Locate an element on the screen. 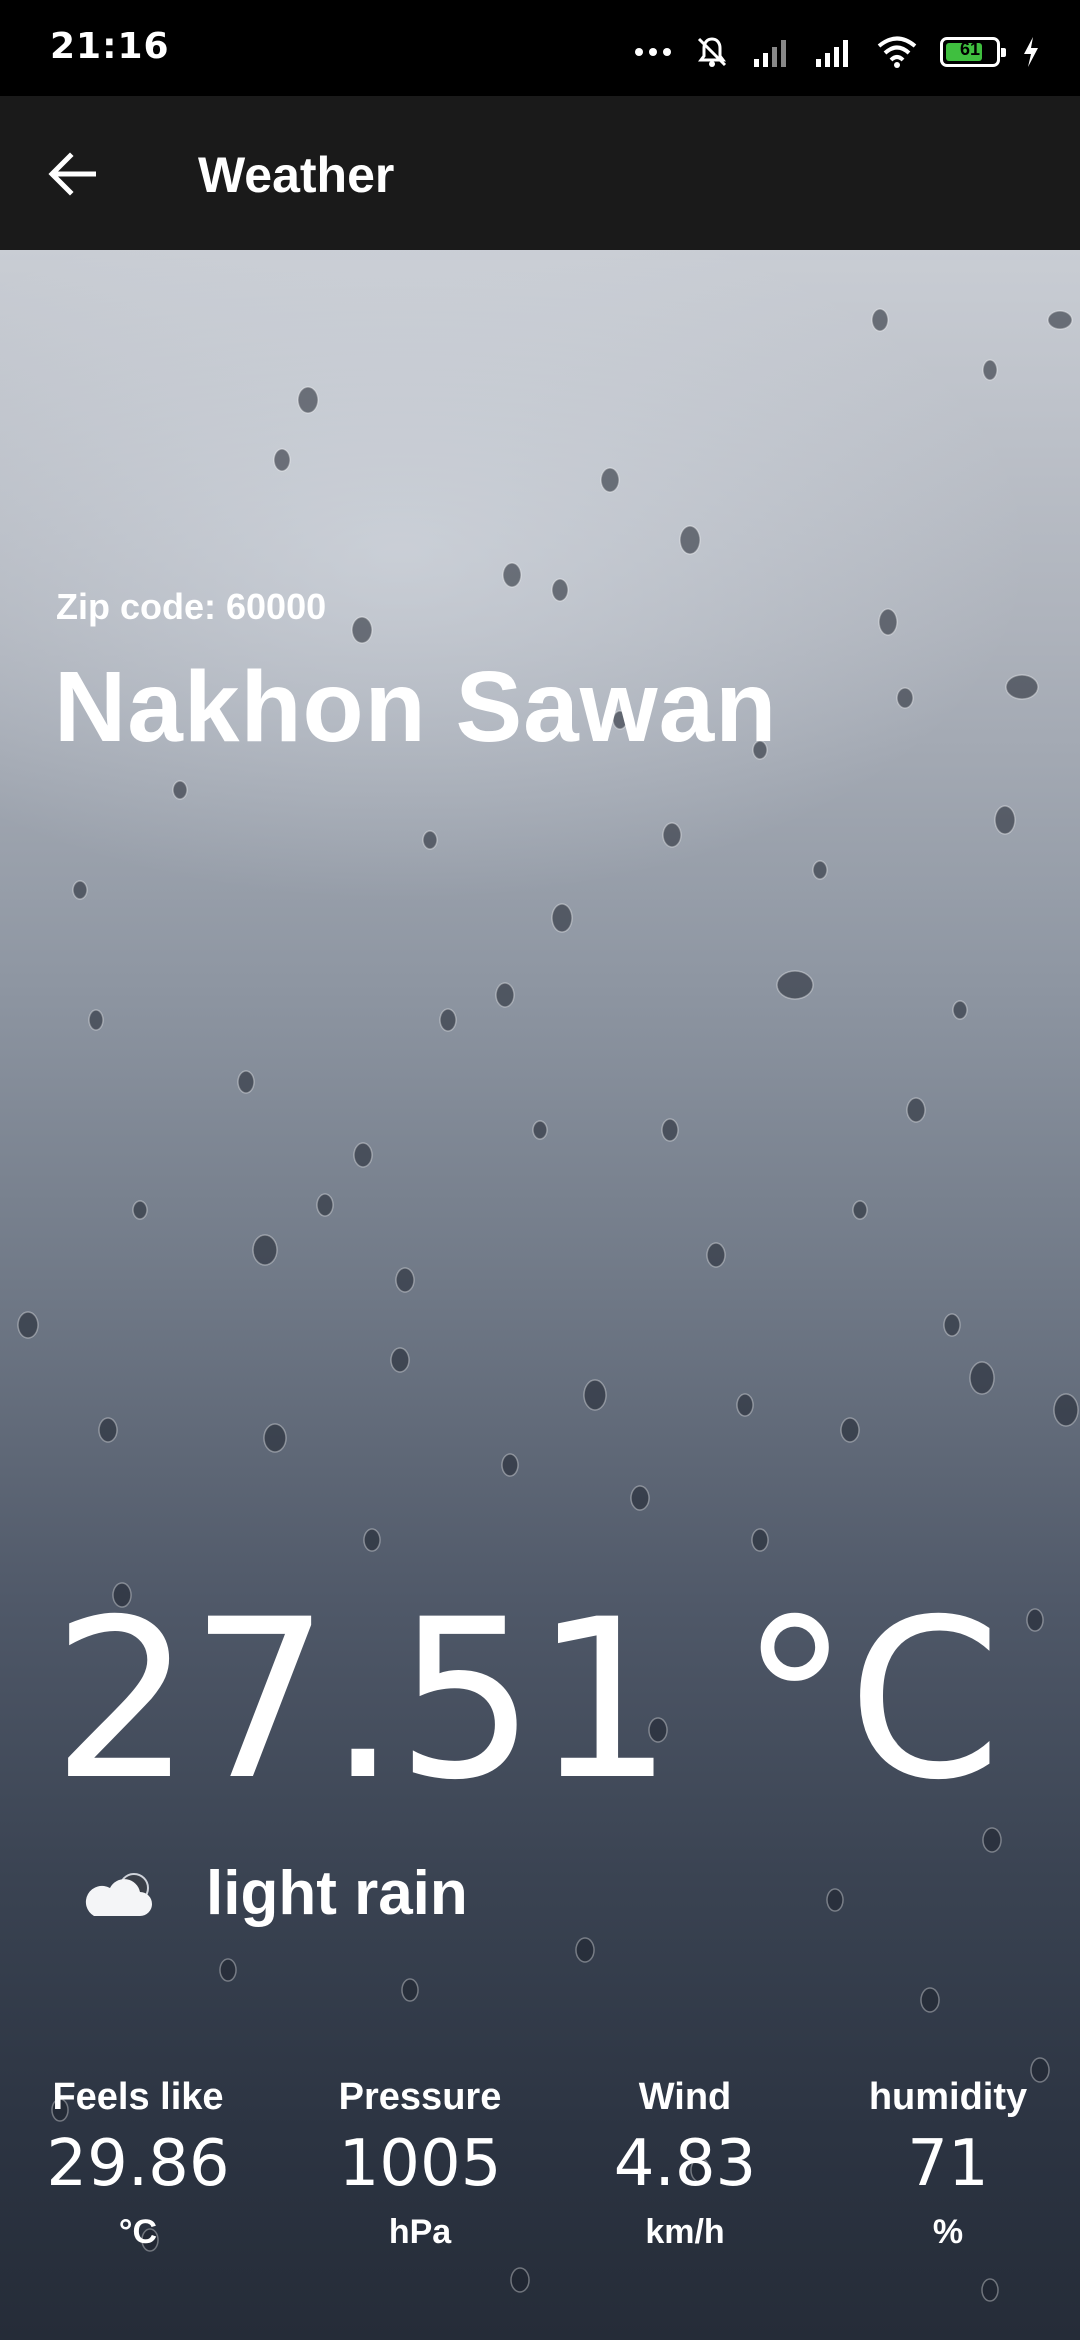  back-button is located at coordinates (72, 174).